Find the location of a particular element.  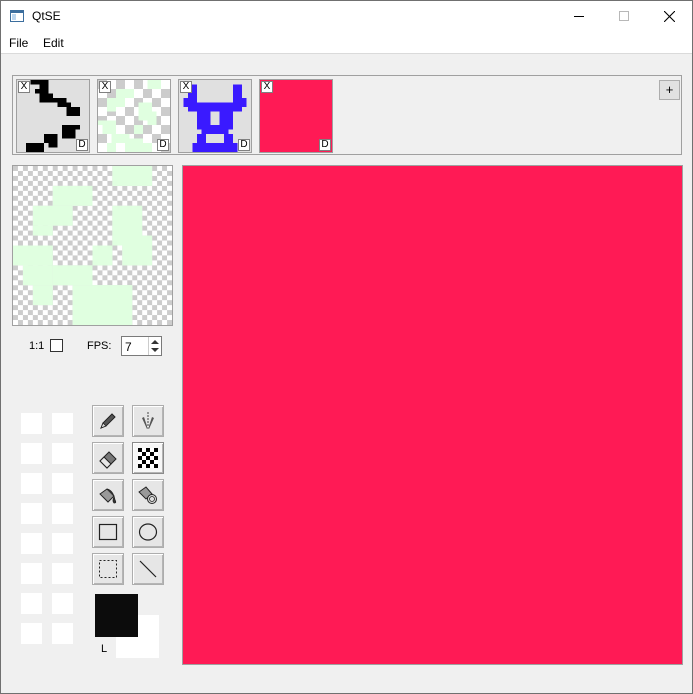

fps-value: 7 is located at coordinates (128, 347).